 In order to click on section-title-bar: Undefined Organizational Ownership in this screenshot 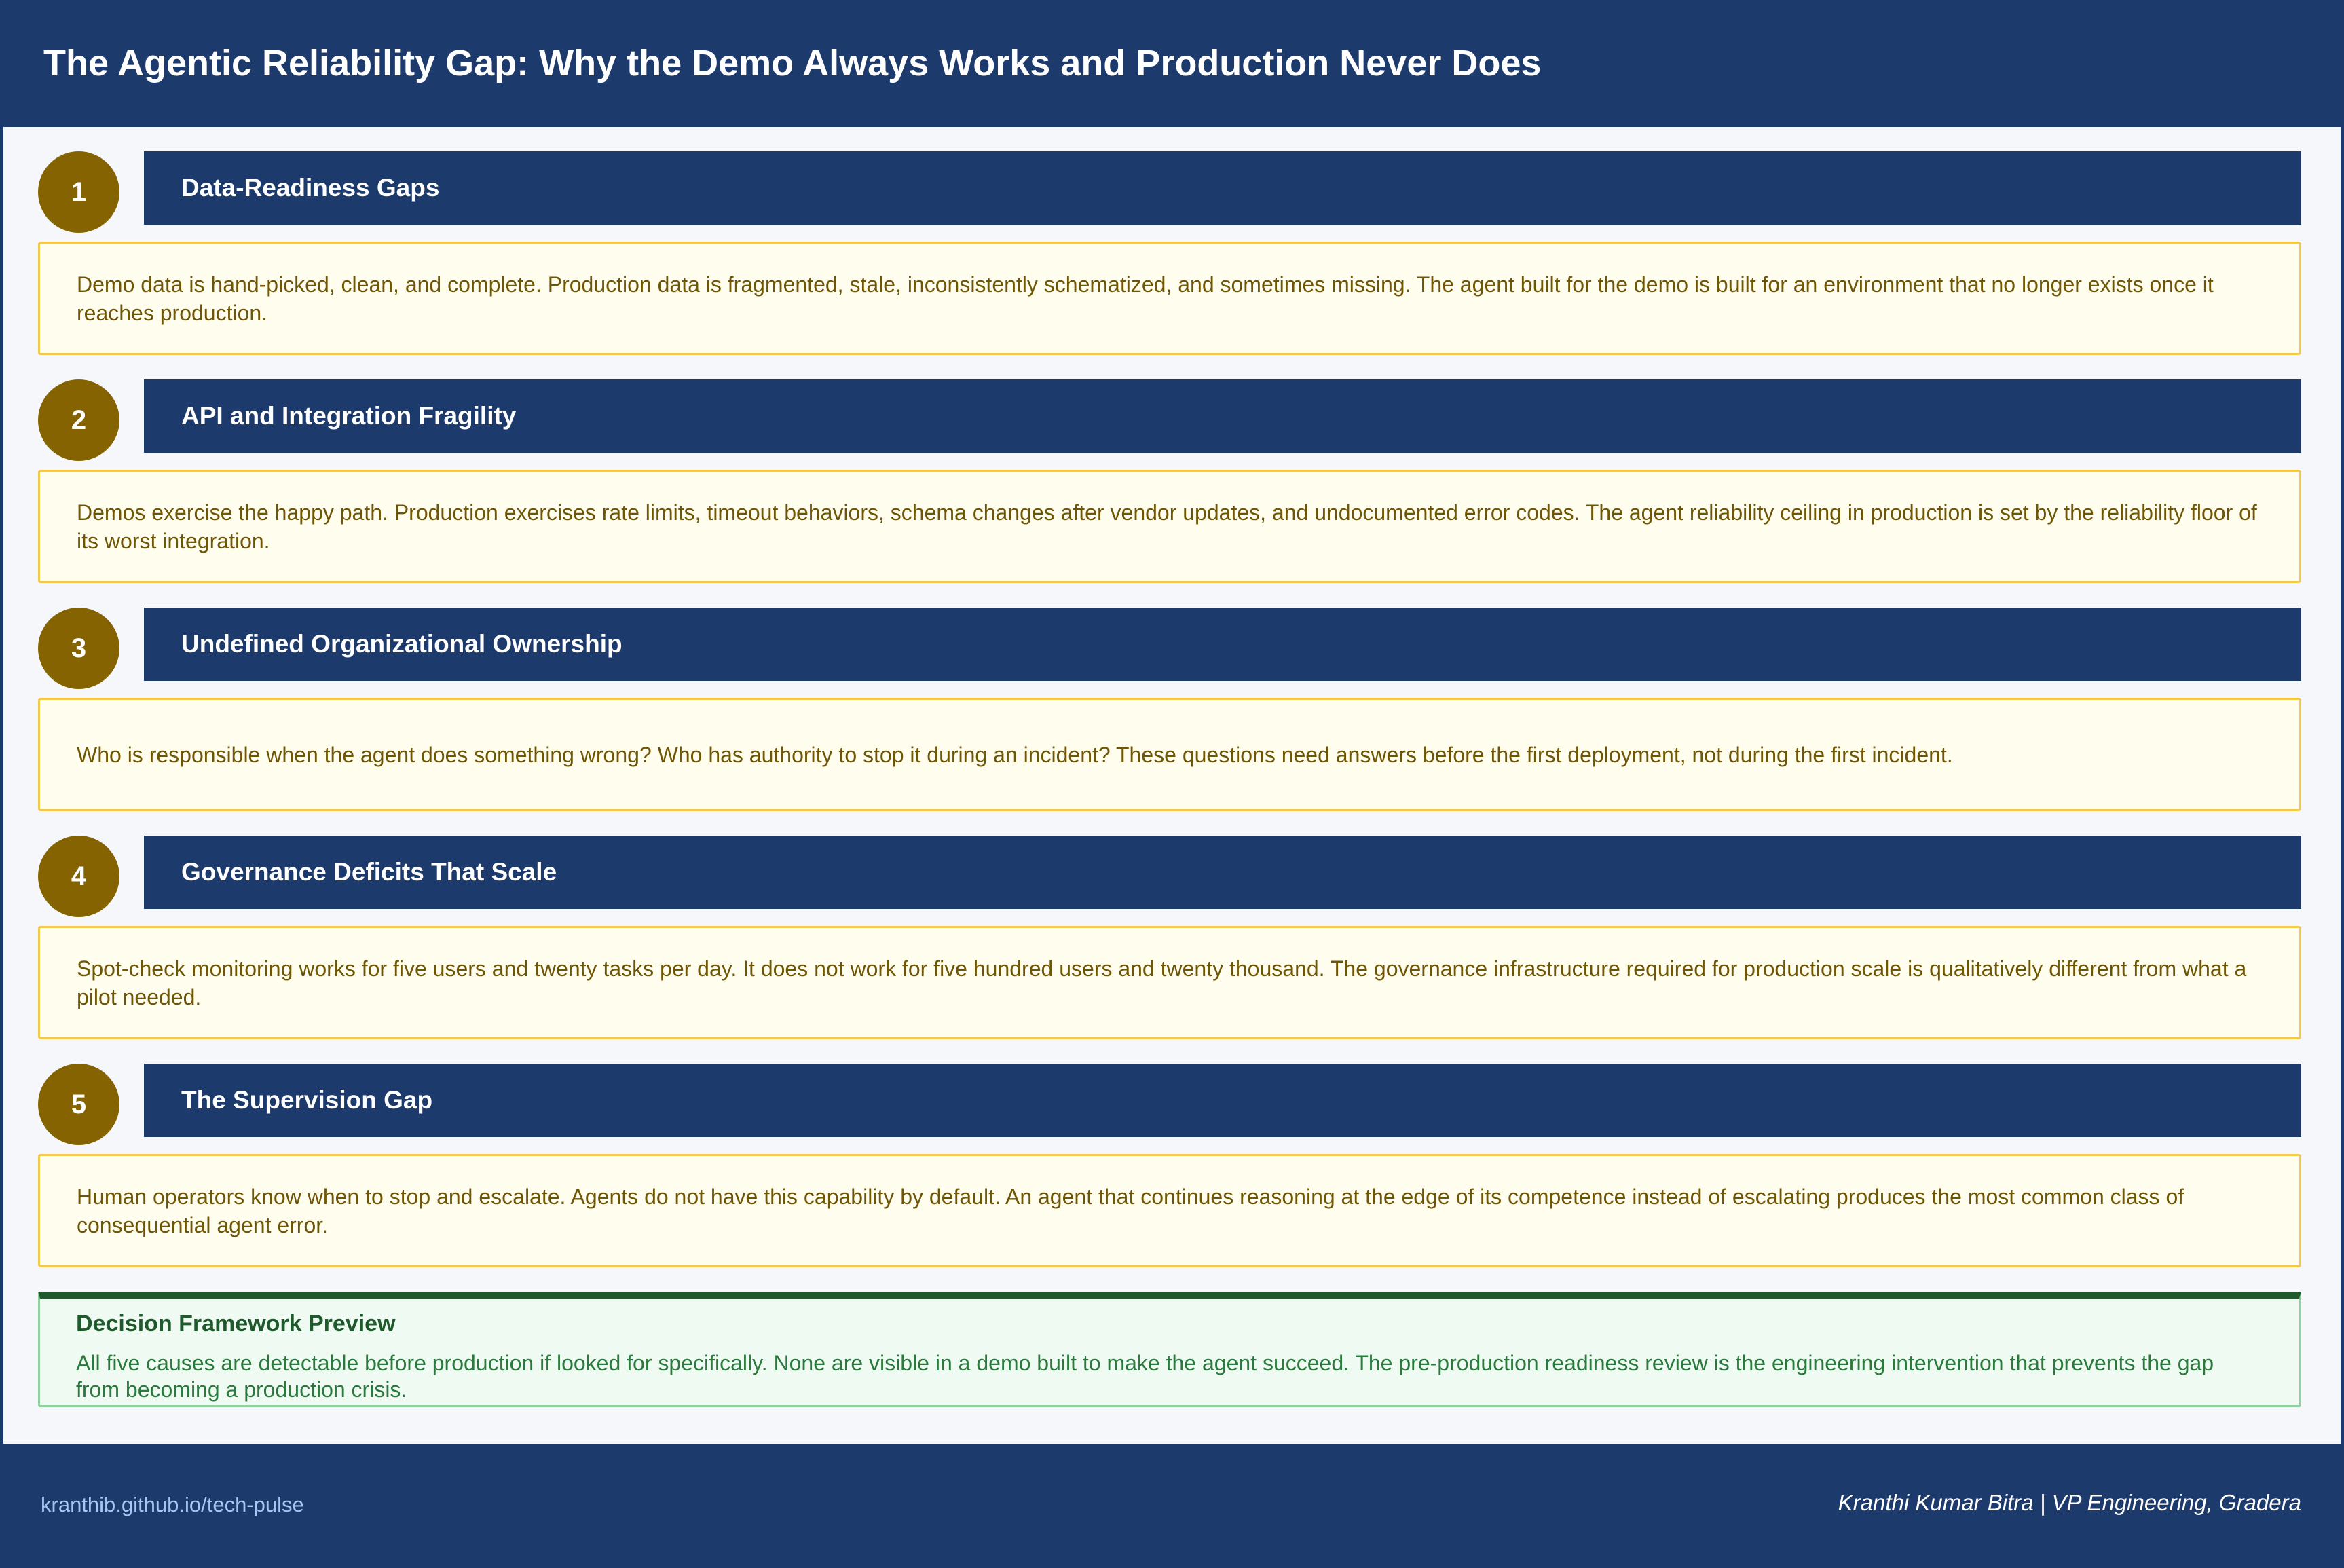, I will do `click(1223, 645)`.